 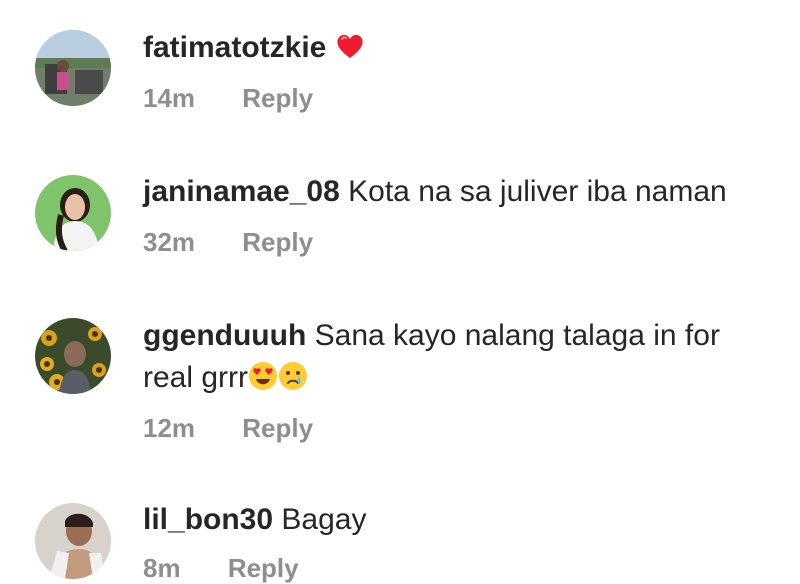 What do you see at coordinates (537, 191) in the screenshot?
I see `comment-text: Kota na sa juliver iba naman` at bounding box center [537, 191].